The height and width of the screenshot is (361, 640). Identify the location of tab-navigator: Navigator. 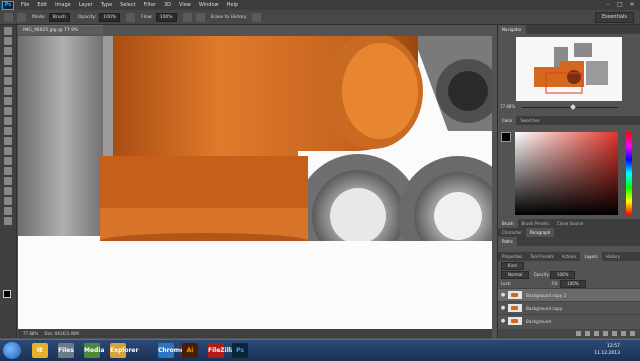
(512, 29).